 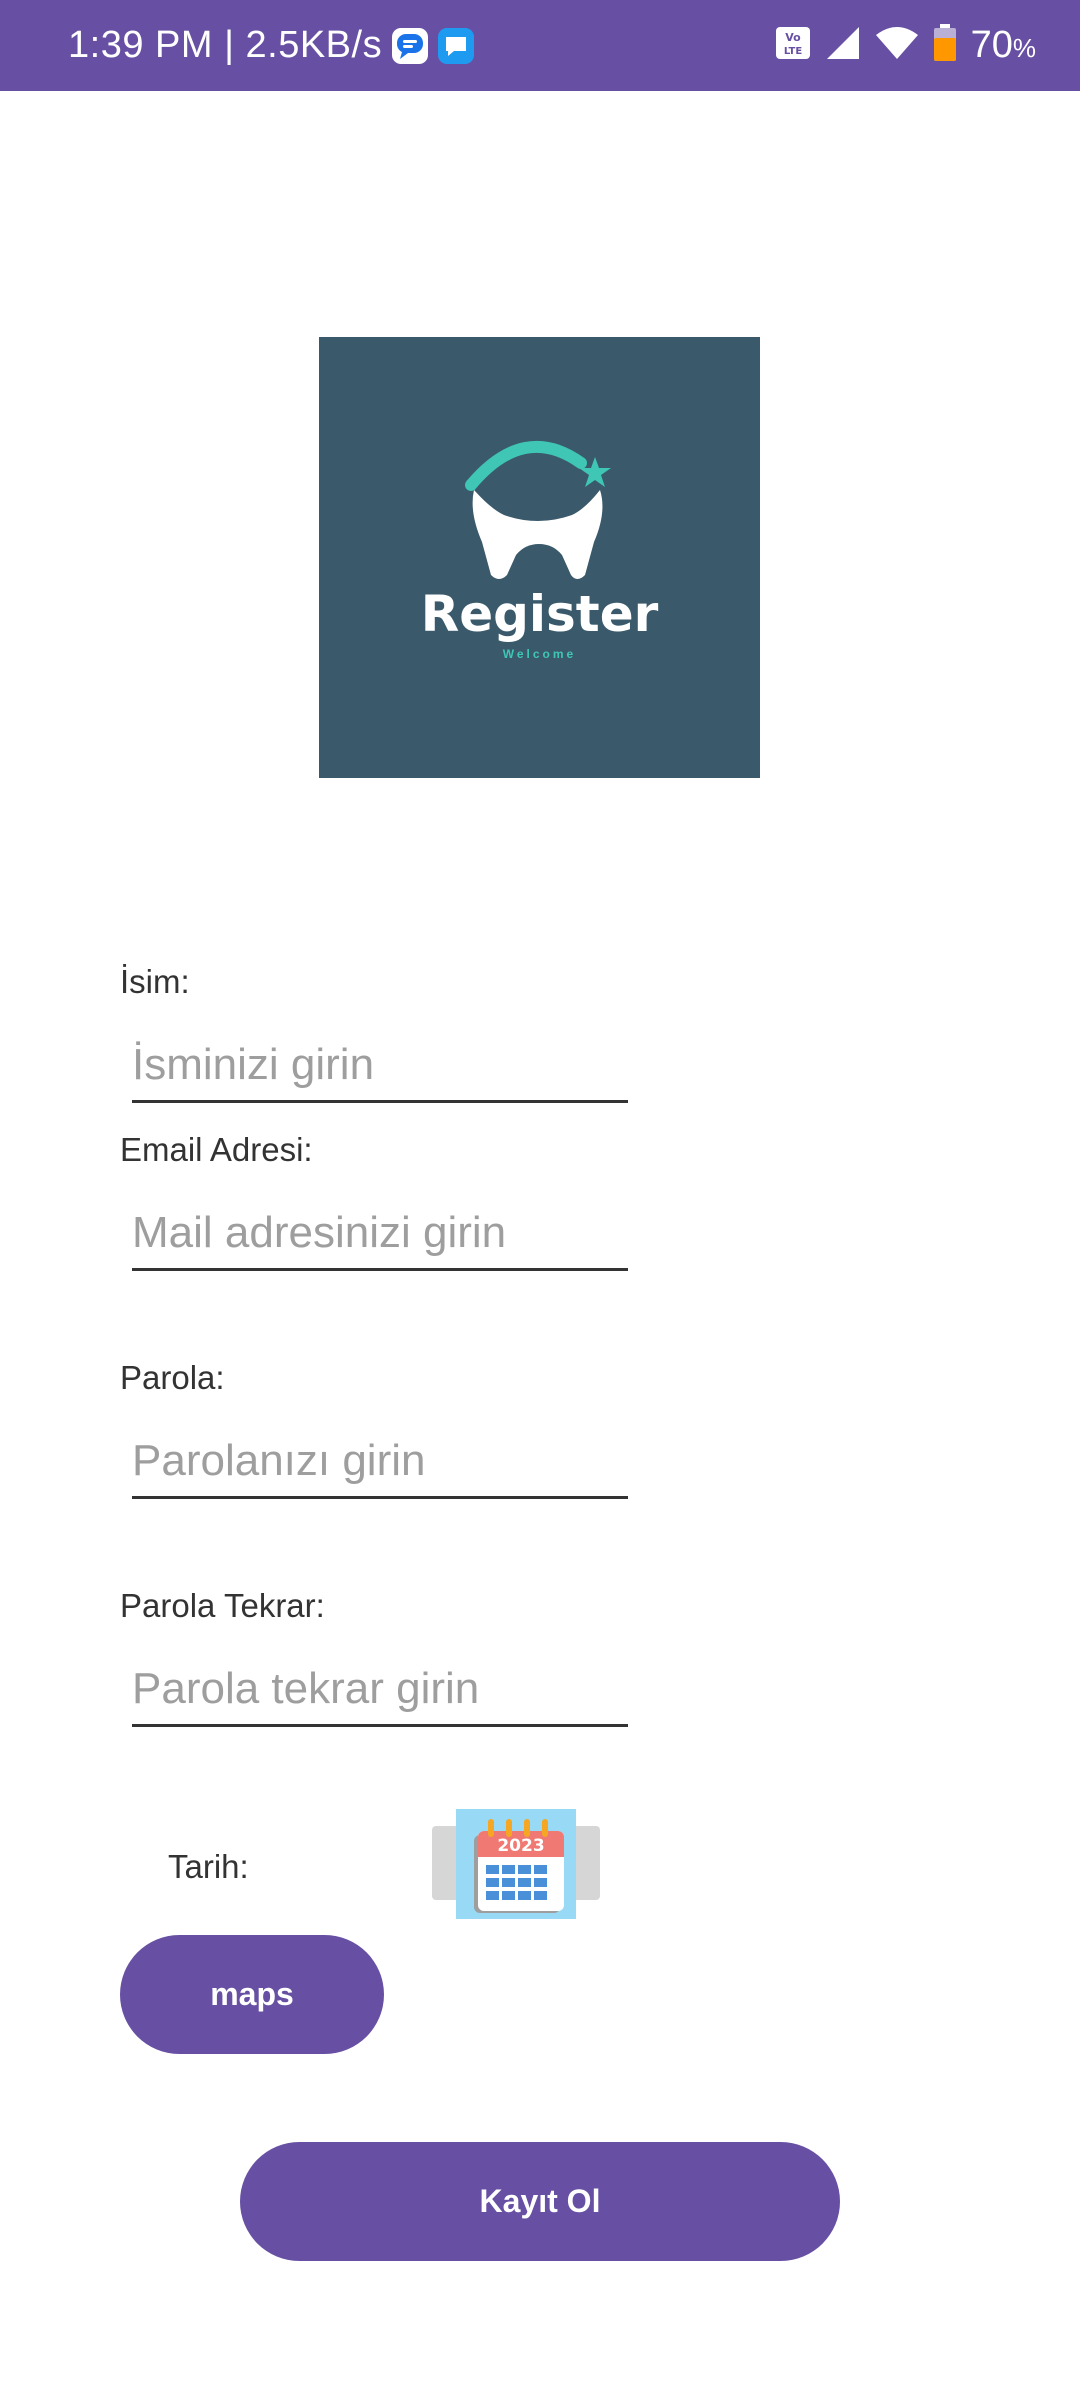 I want to click on svg-text: LTE, so click(x=792, y=51).